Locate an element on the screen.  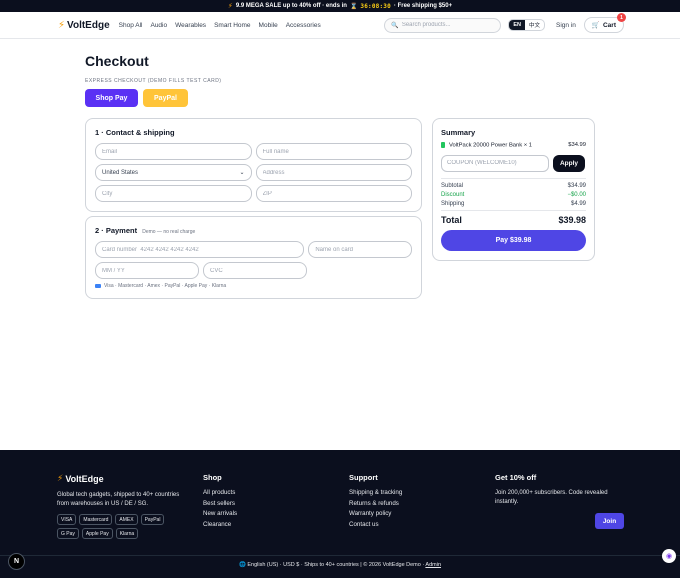
footer-link-warranty: Warranty policy is located at coordinates (422, 513).